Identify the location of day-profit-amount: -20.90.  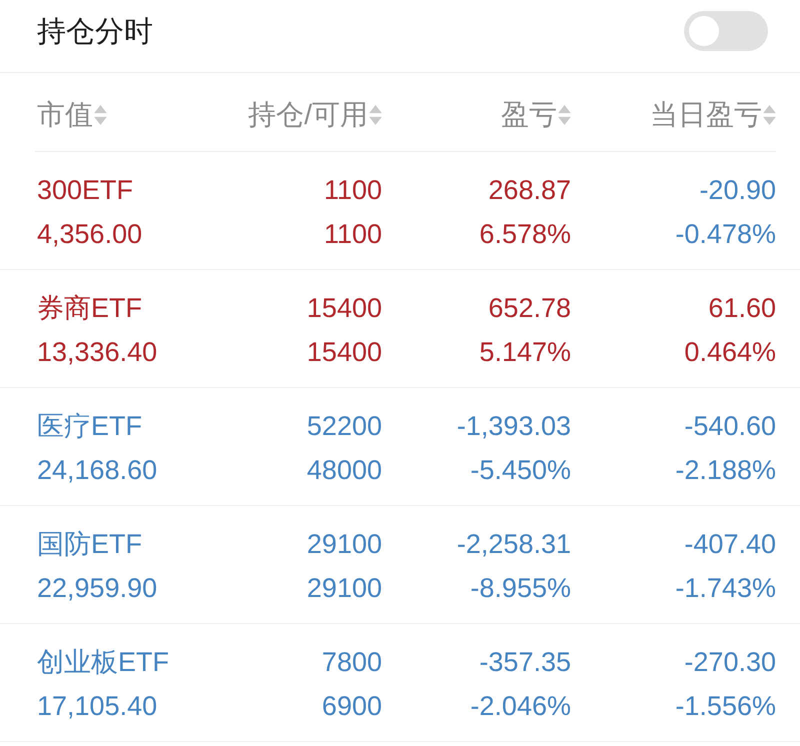
(737, 190).